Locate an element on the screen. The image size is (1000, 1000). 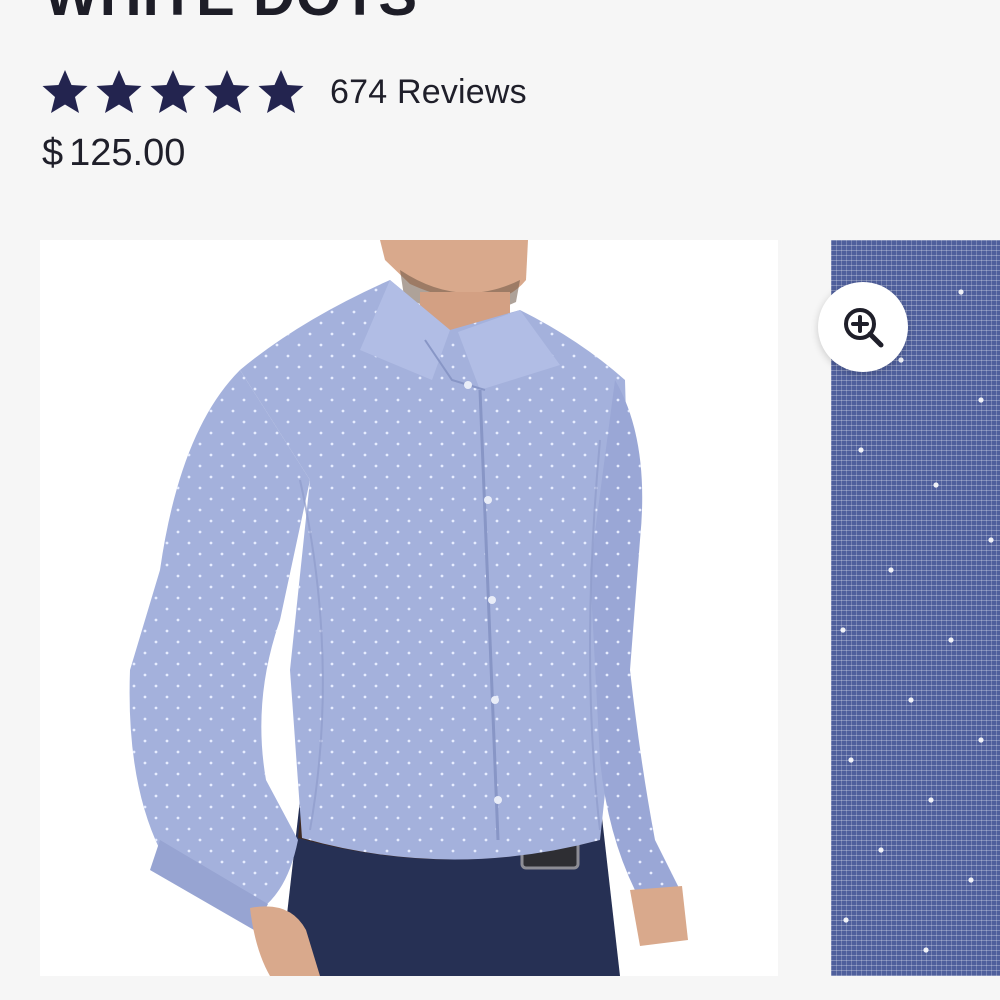
price-currency: $ is located at coordinates (53, 153).